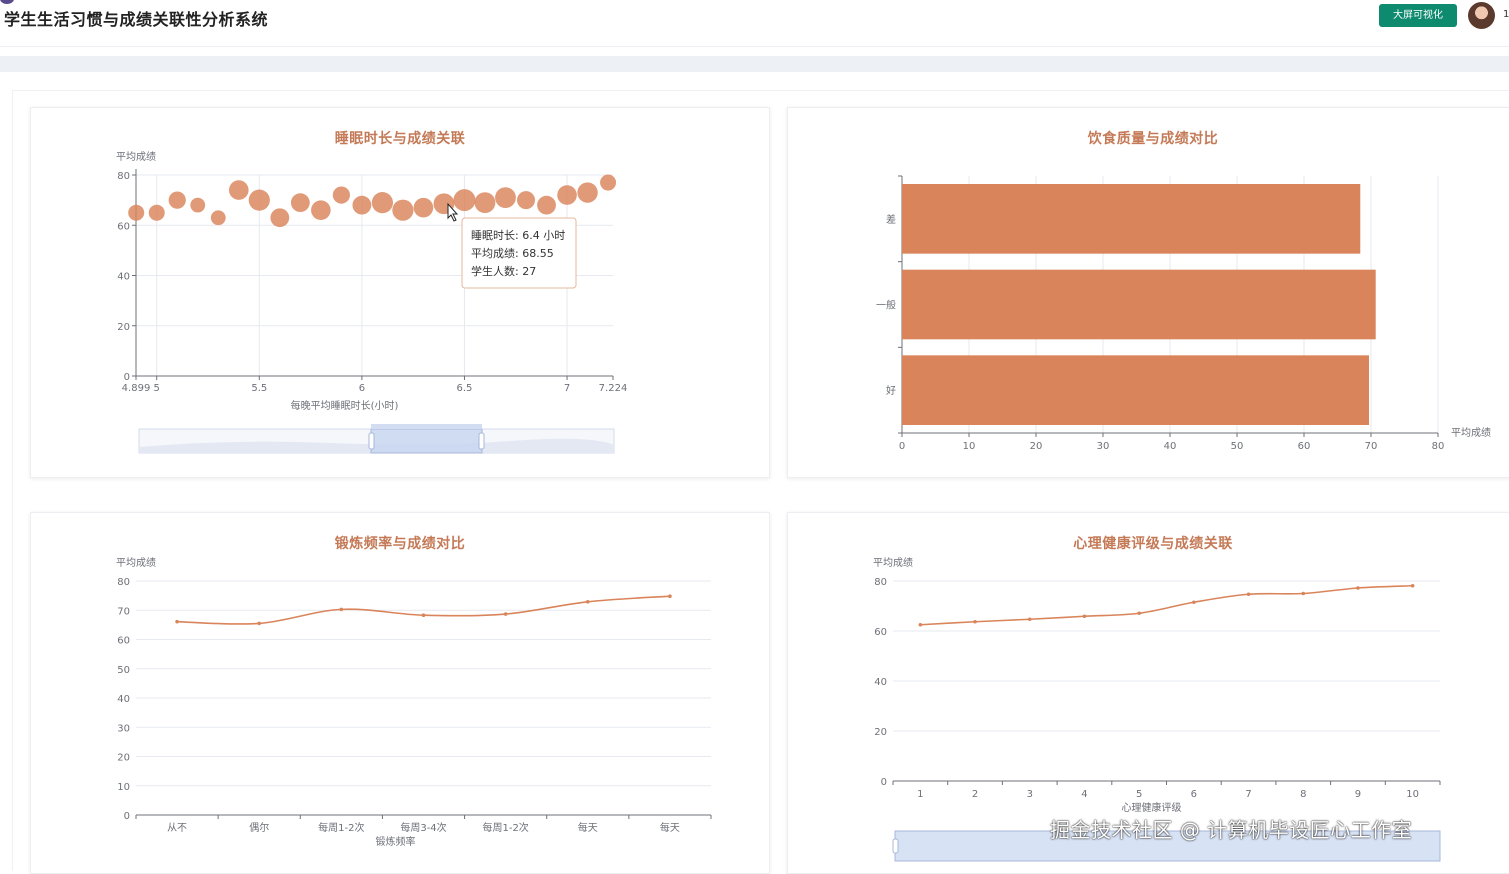  Describe the element at coordinates (345, 405) in the screenshot. I see `x-axis-label: 每晚平均睡眠时长(小时)` at that location.